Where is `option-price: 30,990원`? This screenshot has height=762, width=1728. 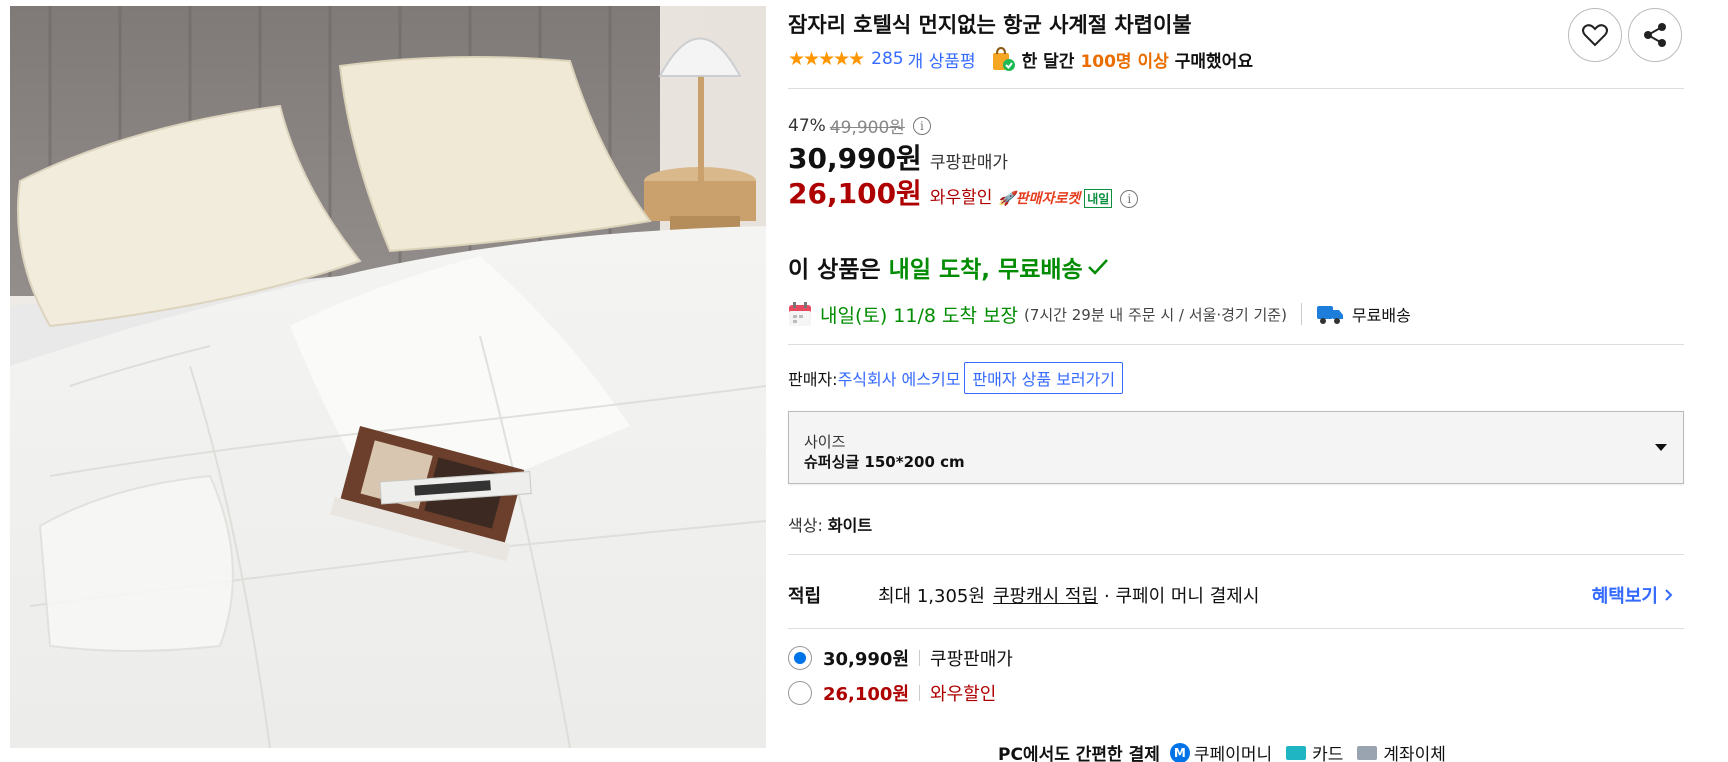 option-price: 30,990원 is located at coordinates (866, 659).